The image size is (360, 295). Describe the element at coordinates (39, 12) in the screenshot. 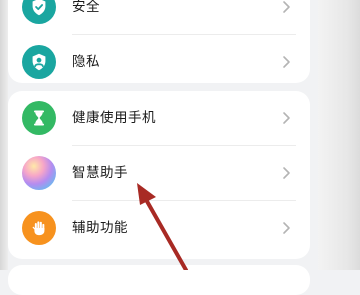

I see `shield-check-icon` at that location.